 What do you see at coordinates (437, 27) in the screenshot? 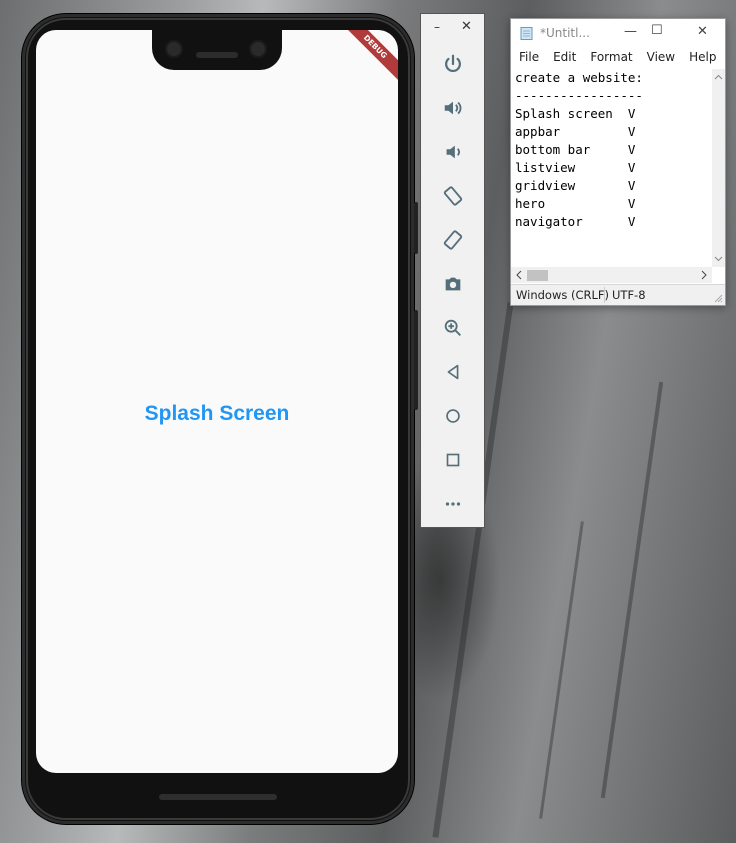
I see `emulator-minimize-button: –` at bounding box center [437, 27].